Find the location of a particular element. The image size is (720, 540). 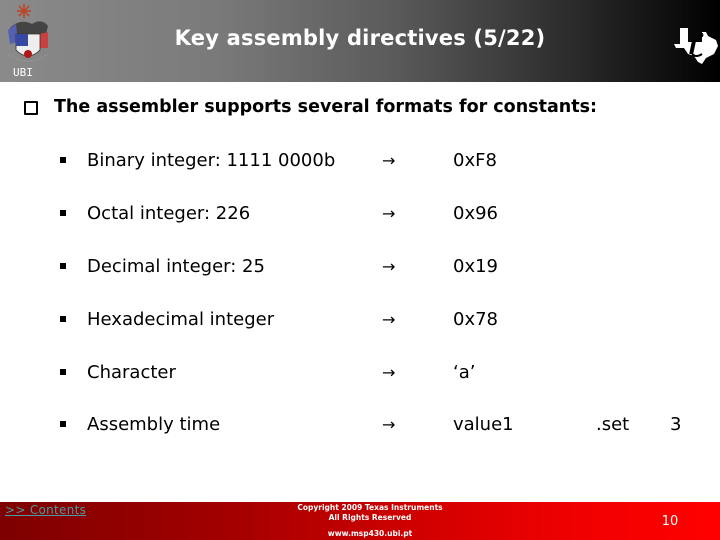

item-label: Character is located at coordinates (131, 372).